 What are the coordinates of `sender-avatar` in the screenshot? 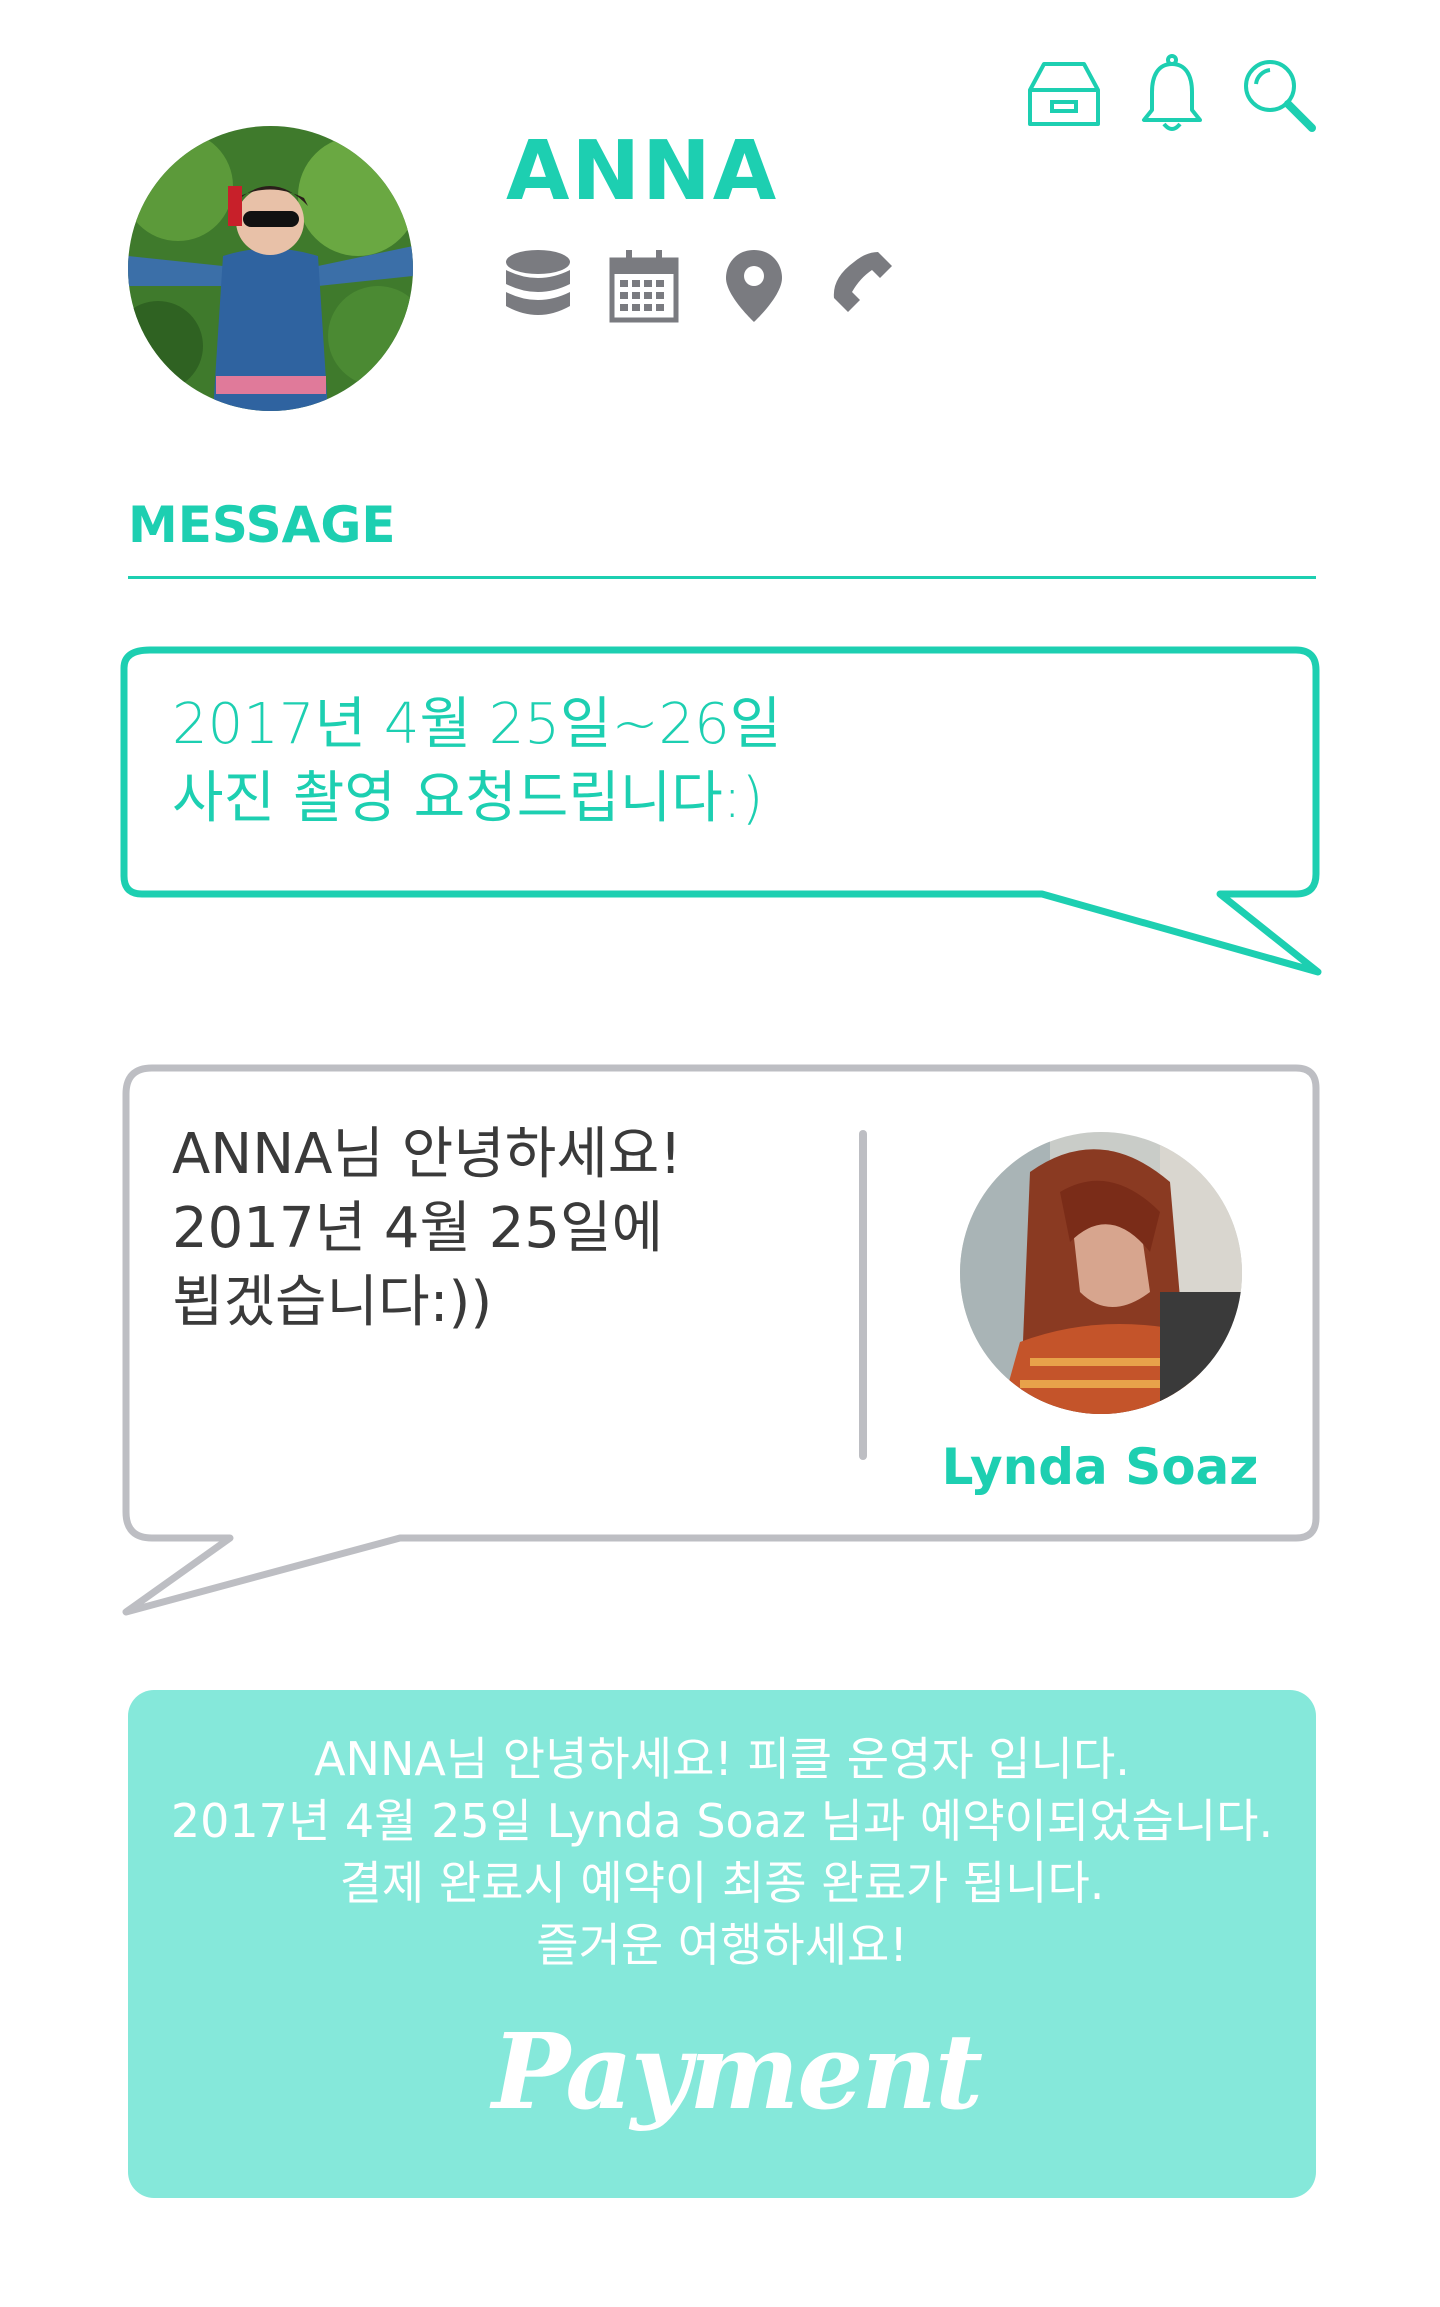 It's located at (1101, 1273).